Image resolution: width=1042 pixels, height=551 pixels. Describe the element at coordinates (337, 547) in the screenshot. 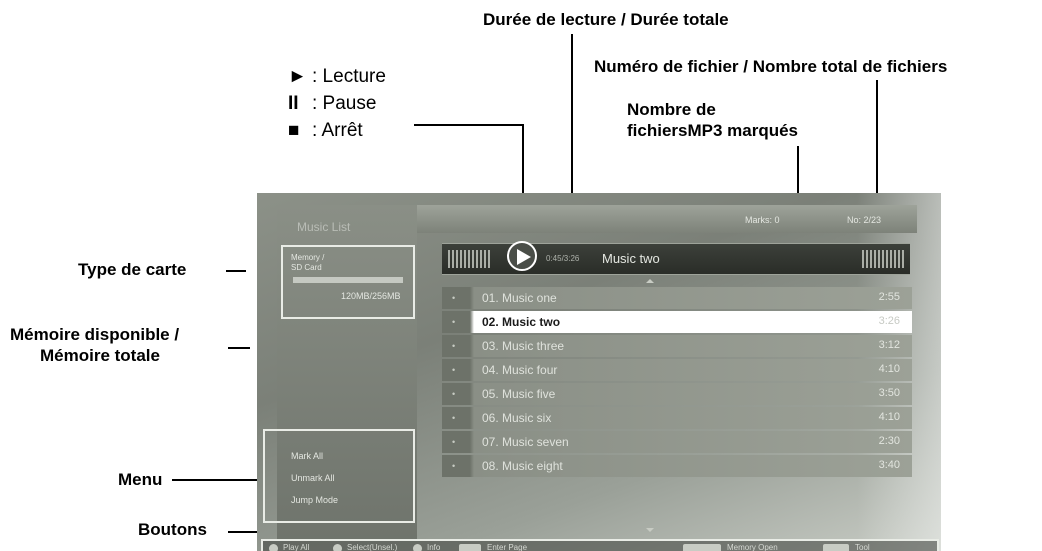

I see `select-button-icon` at that location.